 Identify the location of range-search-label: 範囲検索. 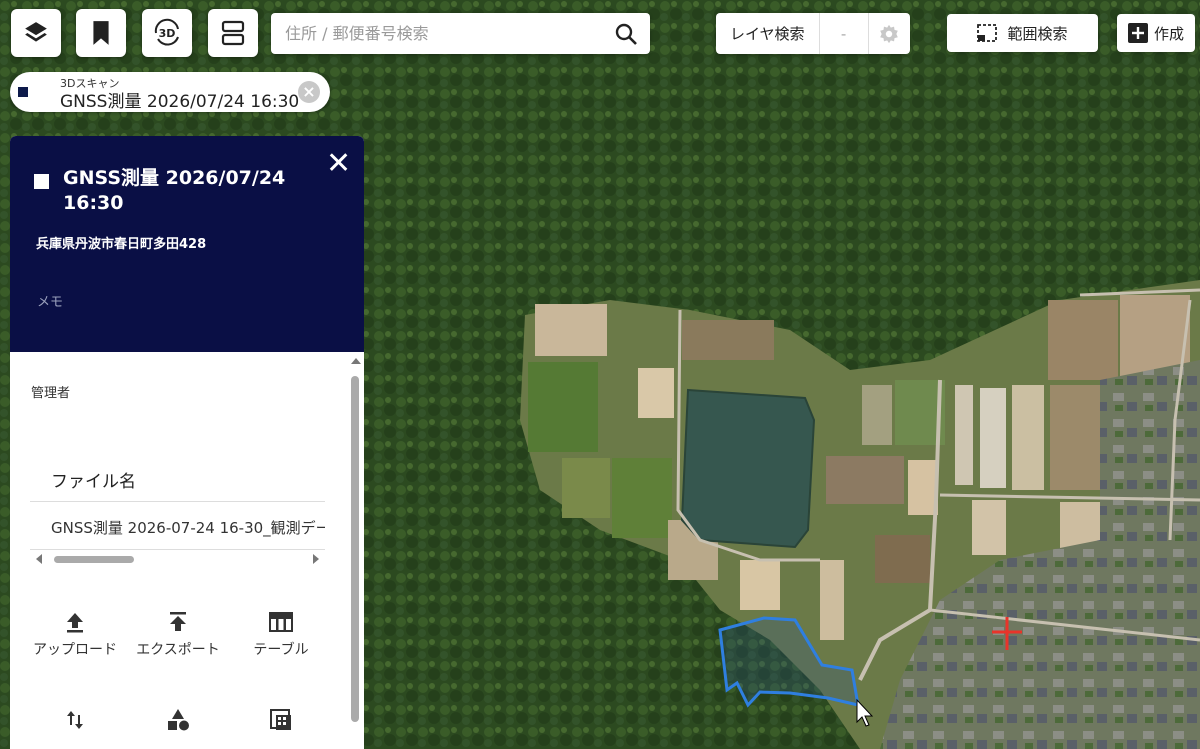
(1037, 33).